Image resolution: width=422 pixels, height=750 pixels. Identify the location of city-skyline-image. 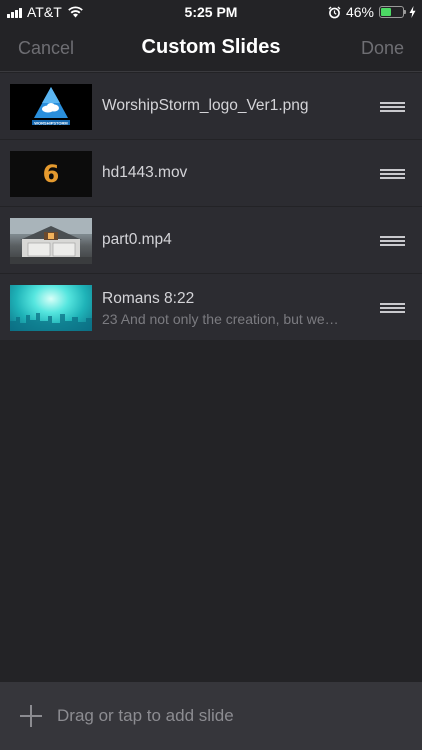
(51, 322).